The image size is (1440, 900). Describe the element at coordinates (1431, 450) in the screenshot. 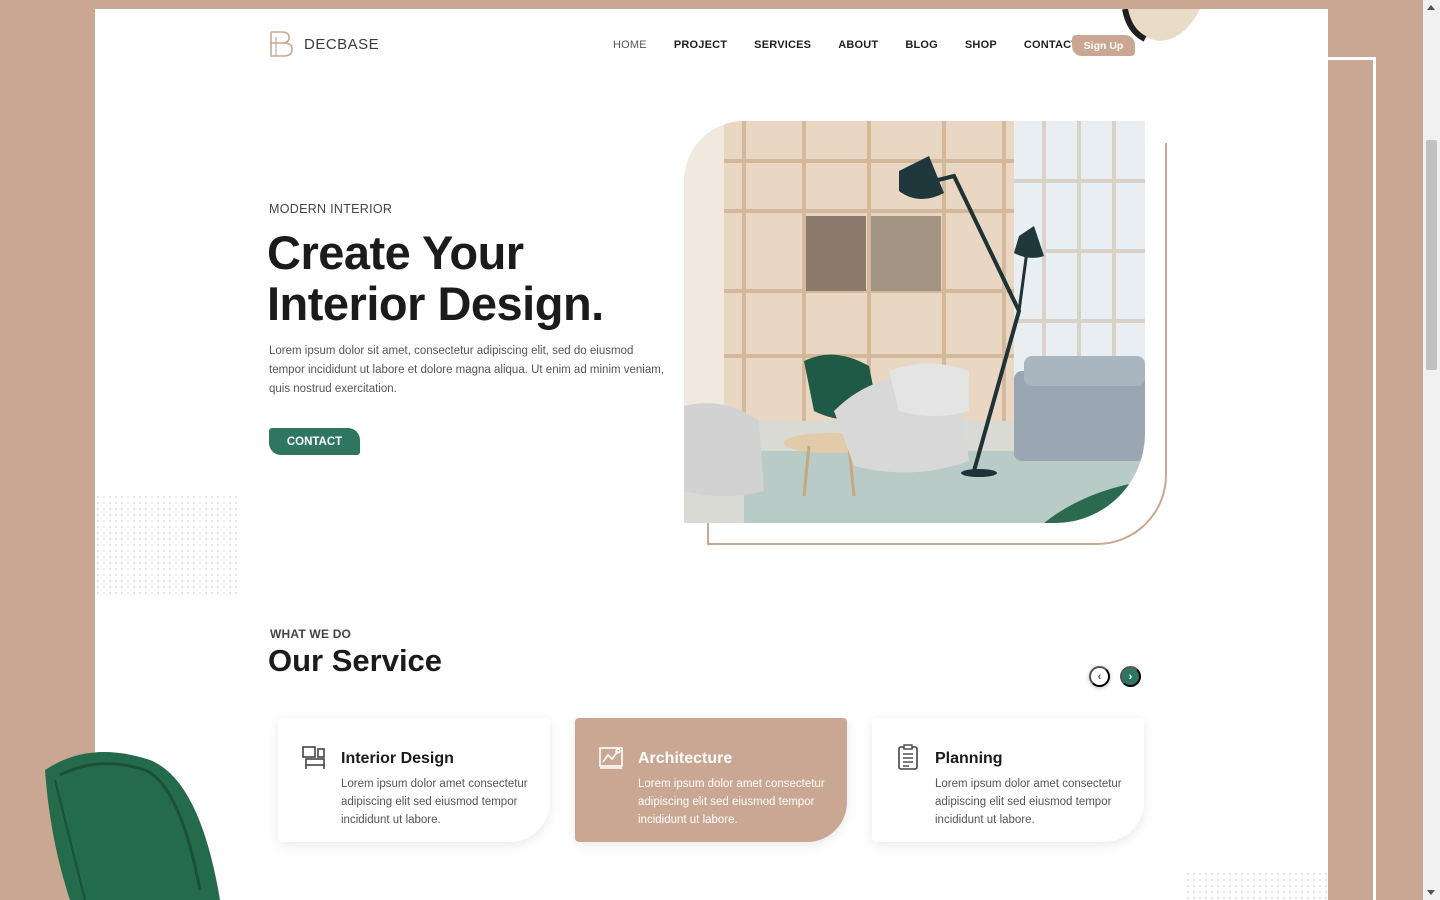

I see `vertical-scrollbar` at that location.